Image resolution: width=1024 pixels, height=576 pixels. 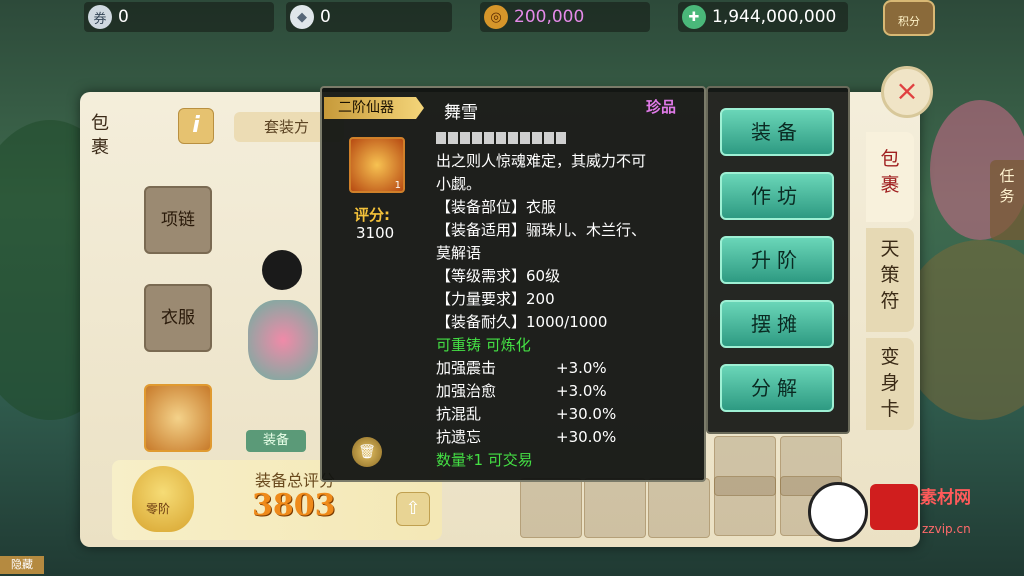 I want to click on resource-value: 1,944,000,000, so click(x=774, y=17).